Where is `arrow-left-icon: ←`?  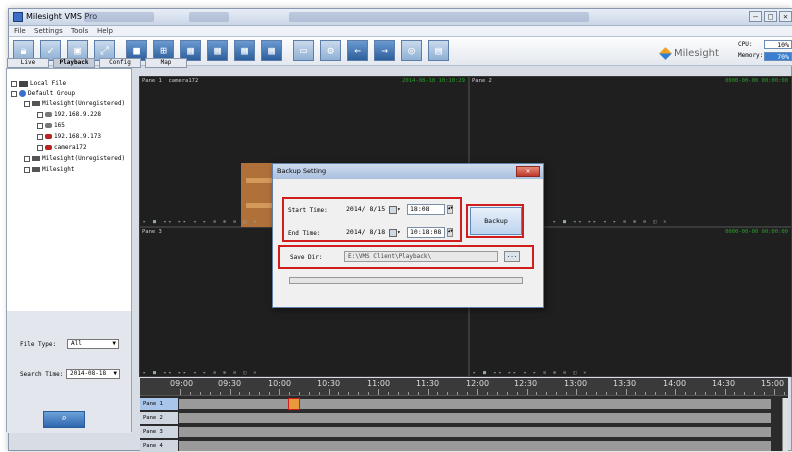
arrow-left-icon: ← is located at coordinates (357, 50).